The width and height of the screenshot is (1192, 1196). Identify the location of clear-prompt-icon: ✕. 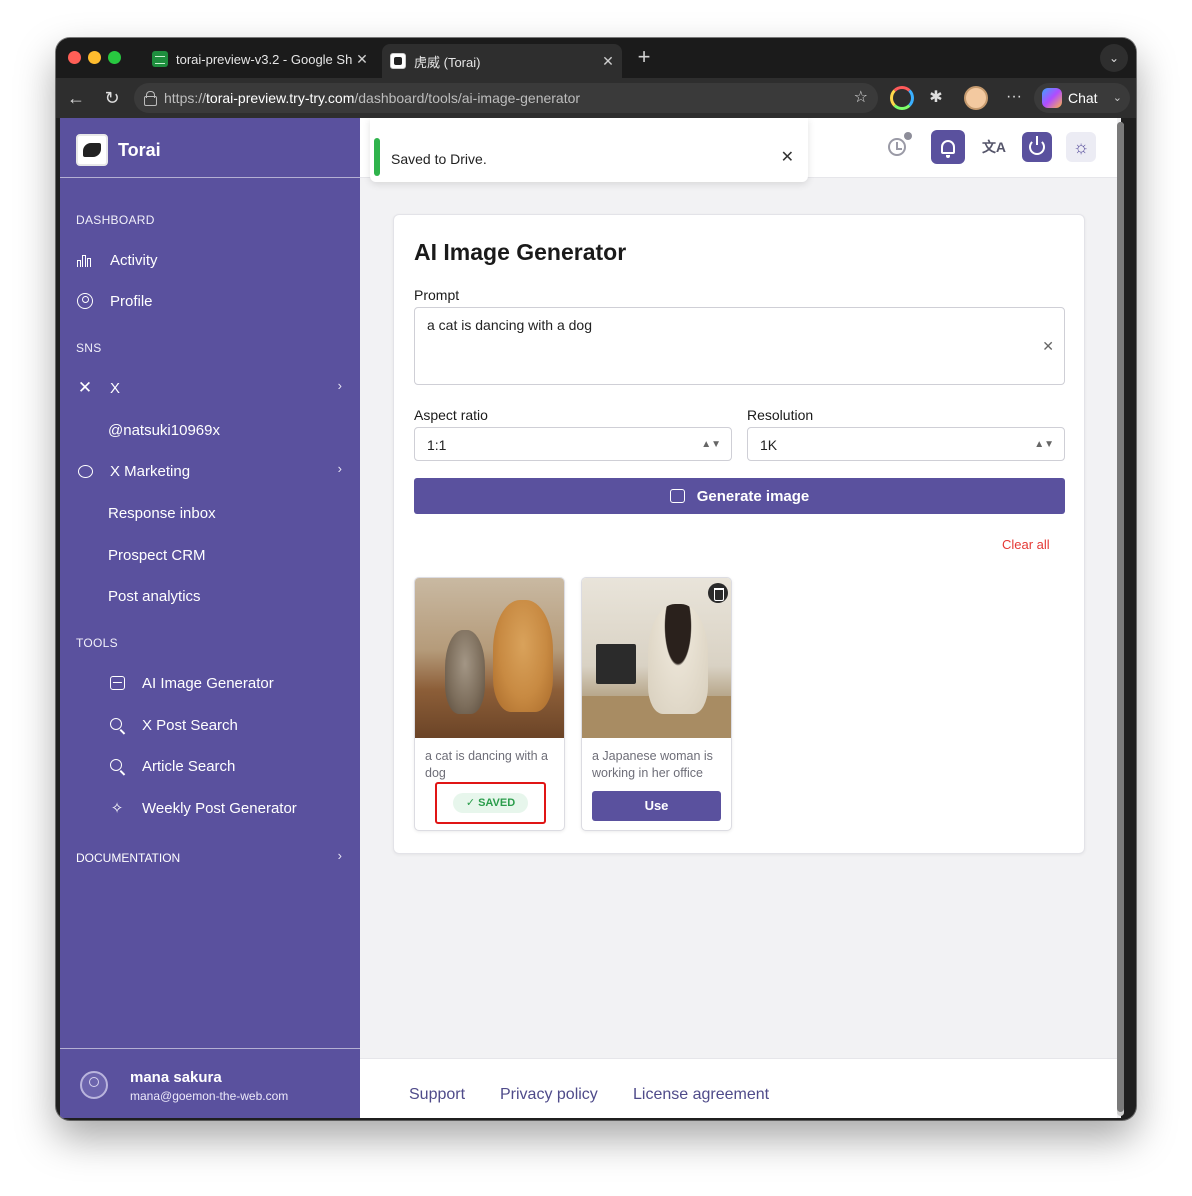
(1048, 346).